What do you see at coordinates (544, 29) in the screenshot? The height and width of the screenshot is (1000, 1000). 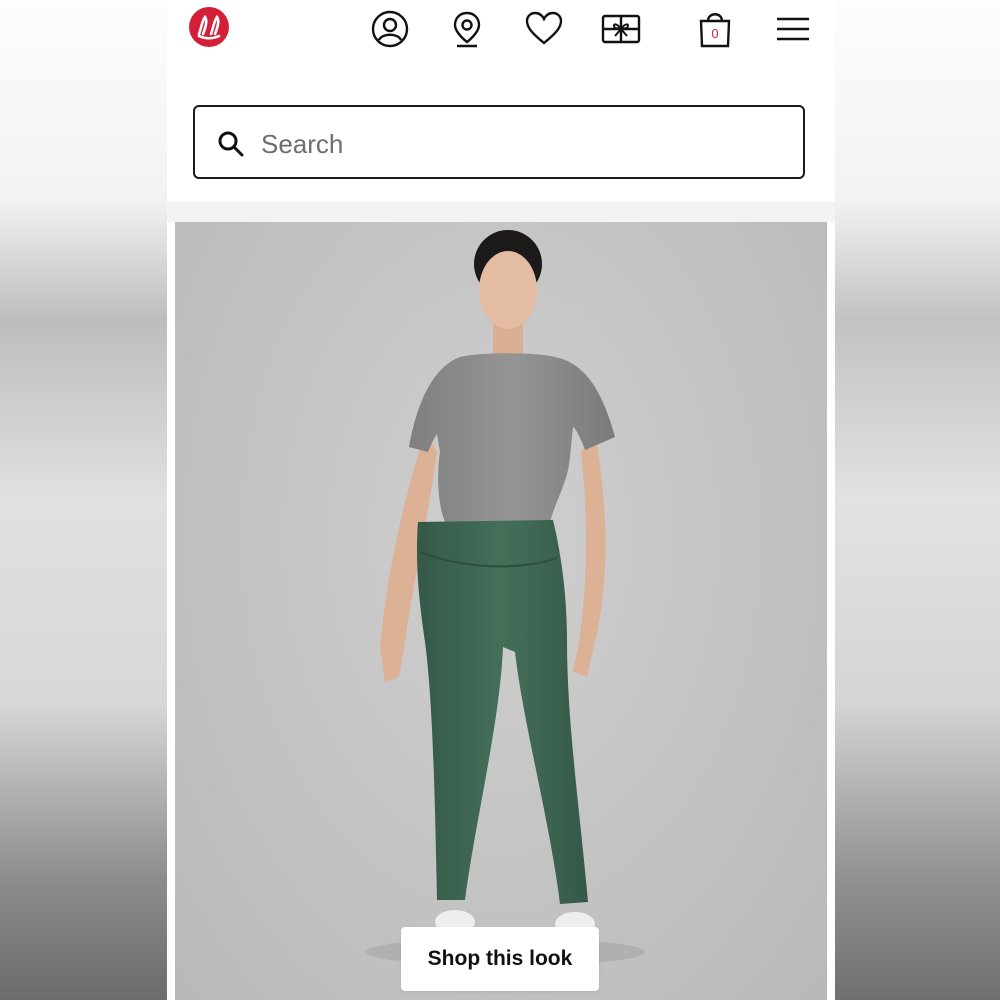 I see `wishlist-heart-icon` at bounding box center [544, 29].